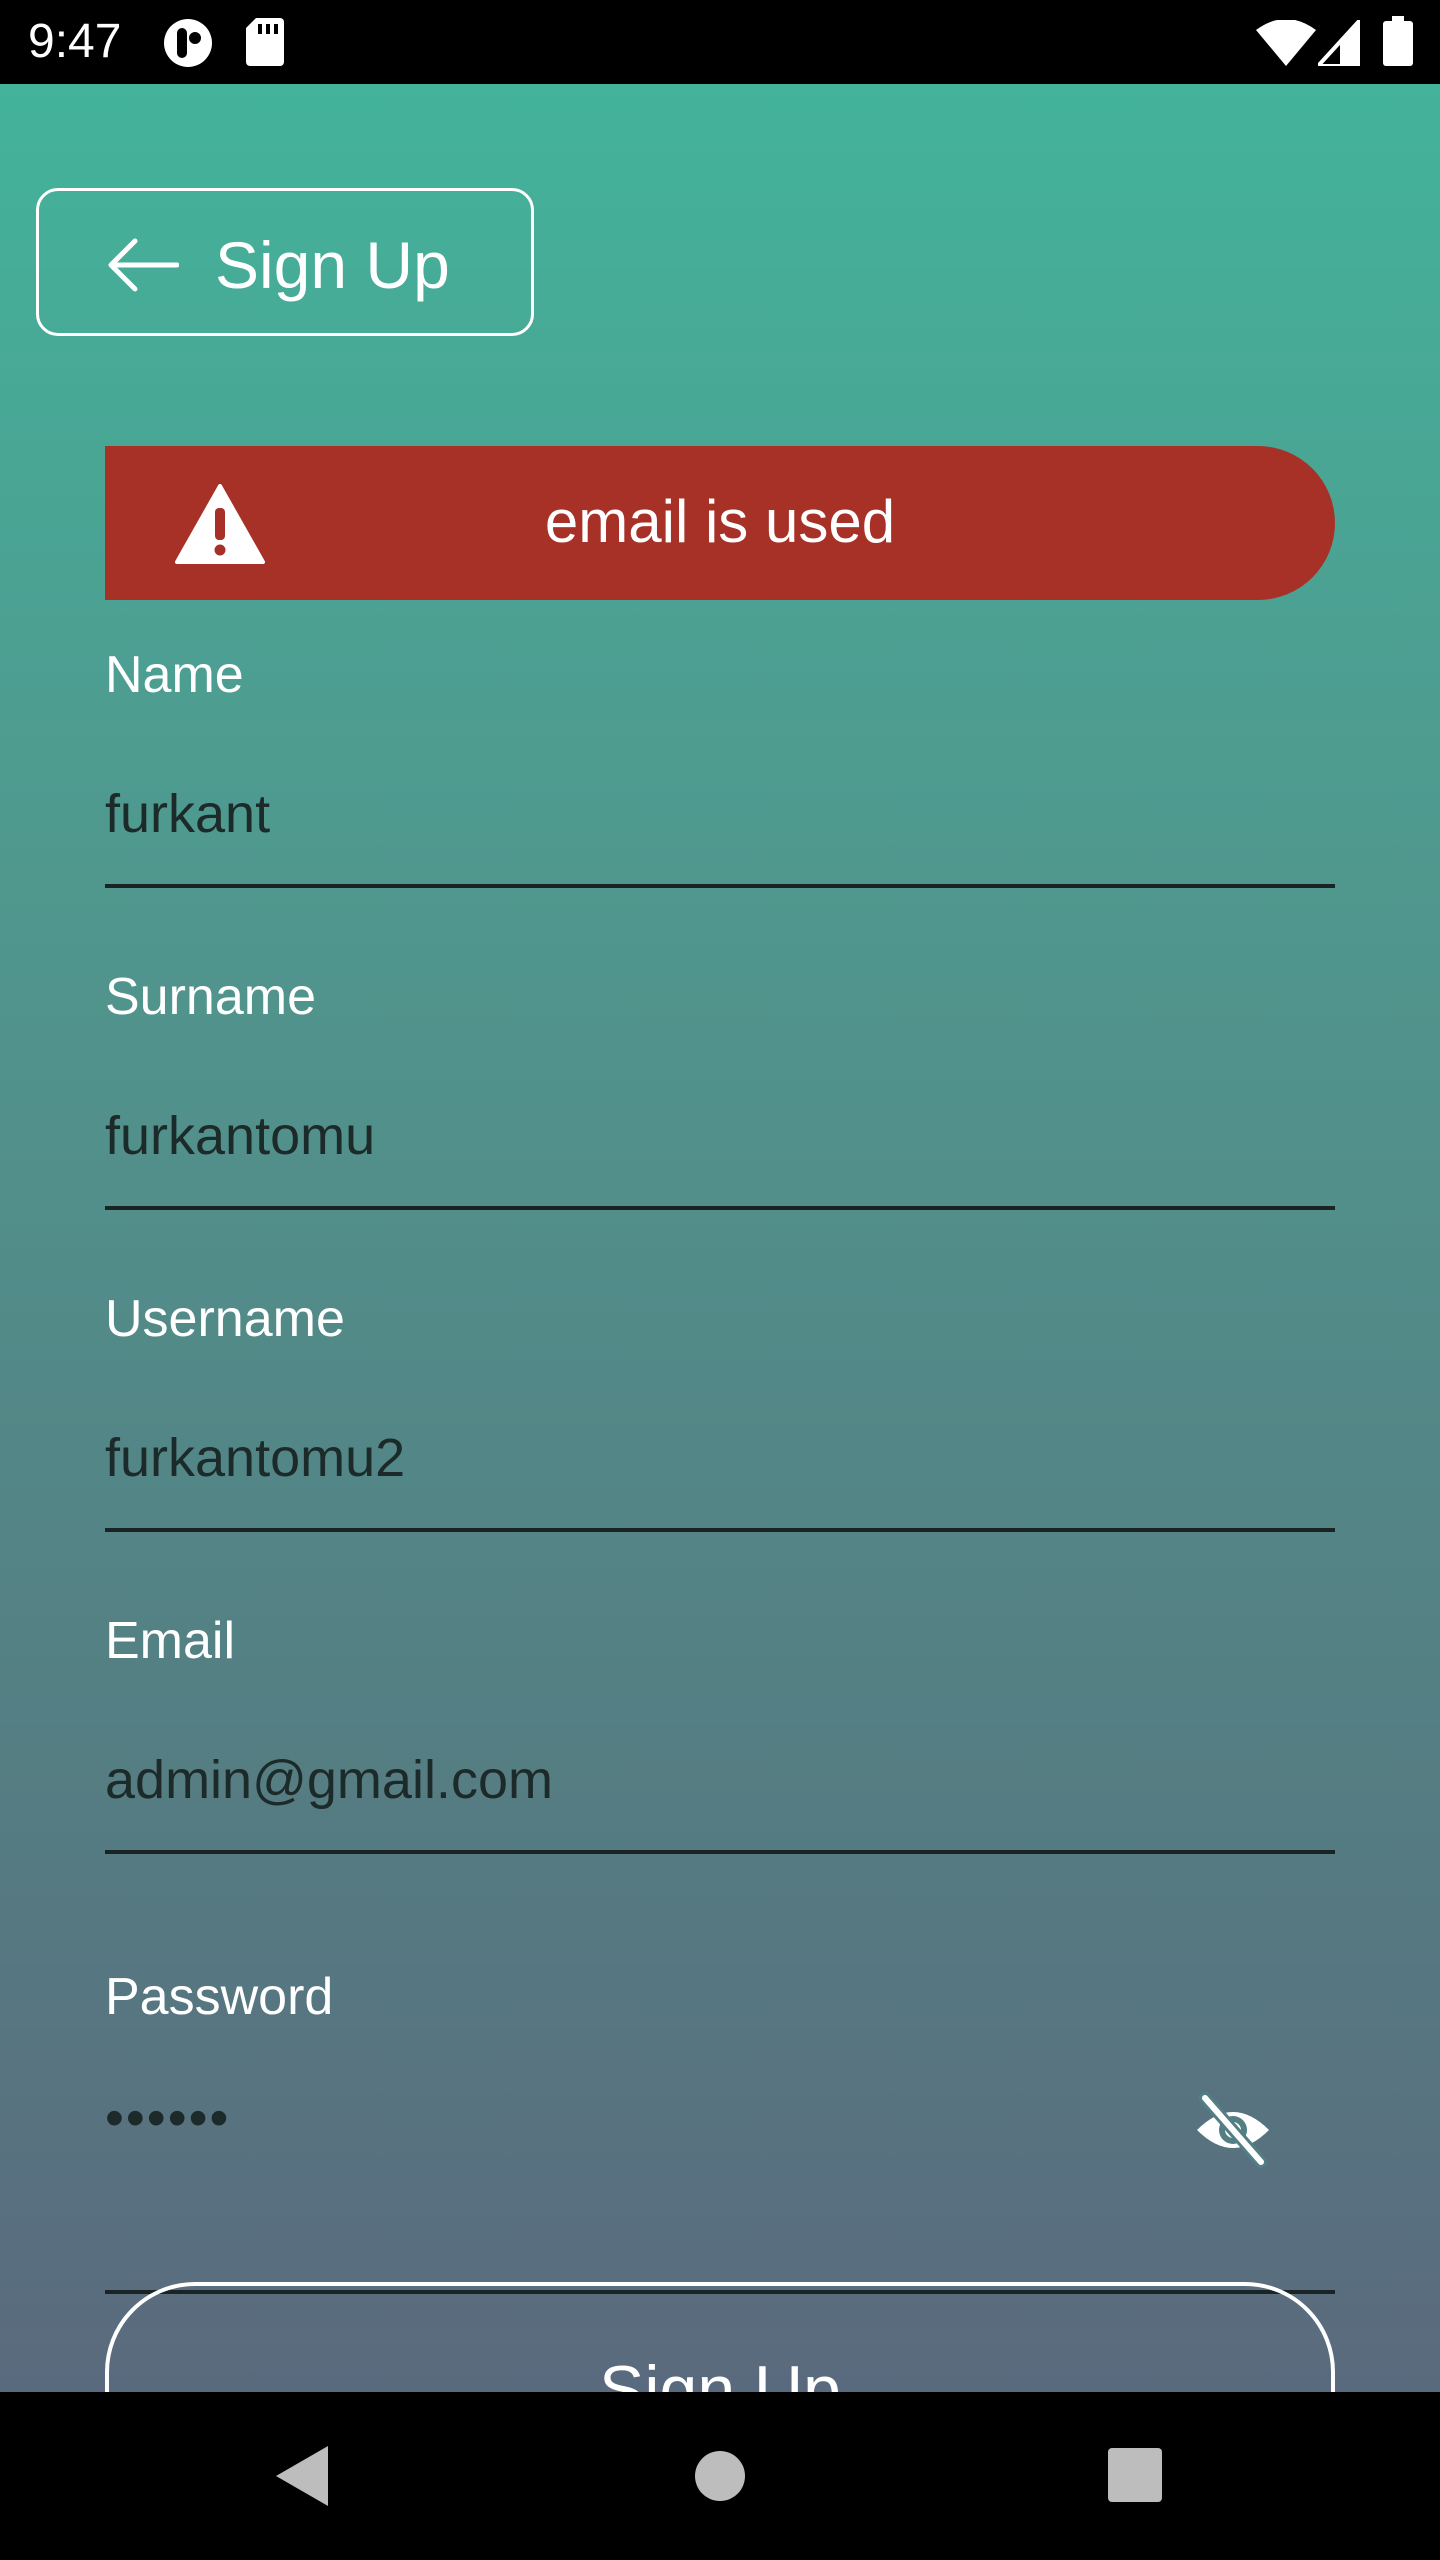 The image size is (1440, 2560). Describe the element at coordinates (605, 814) in the screenshot. I see `name-input: furkant` at that location.